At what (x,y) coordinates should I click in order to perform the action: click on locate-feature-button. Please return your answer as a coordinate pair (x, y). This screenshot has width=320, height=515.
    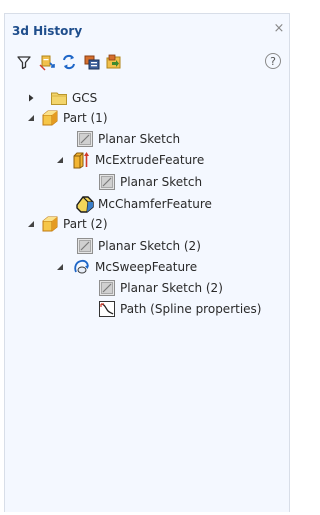
    Looking at the image, I should click on (47, 62).